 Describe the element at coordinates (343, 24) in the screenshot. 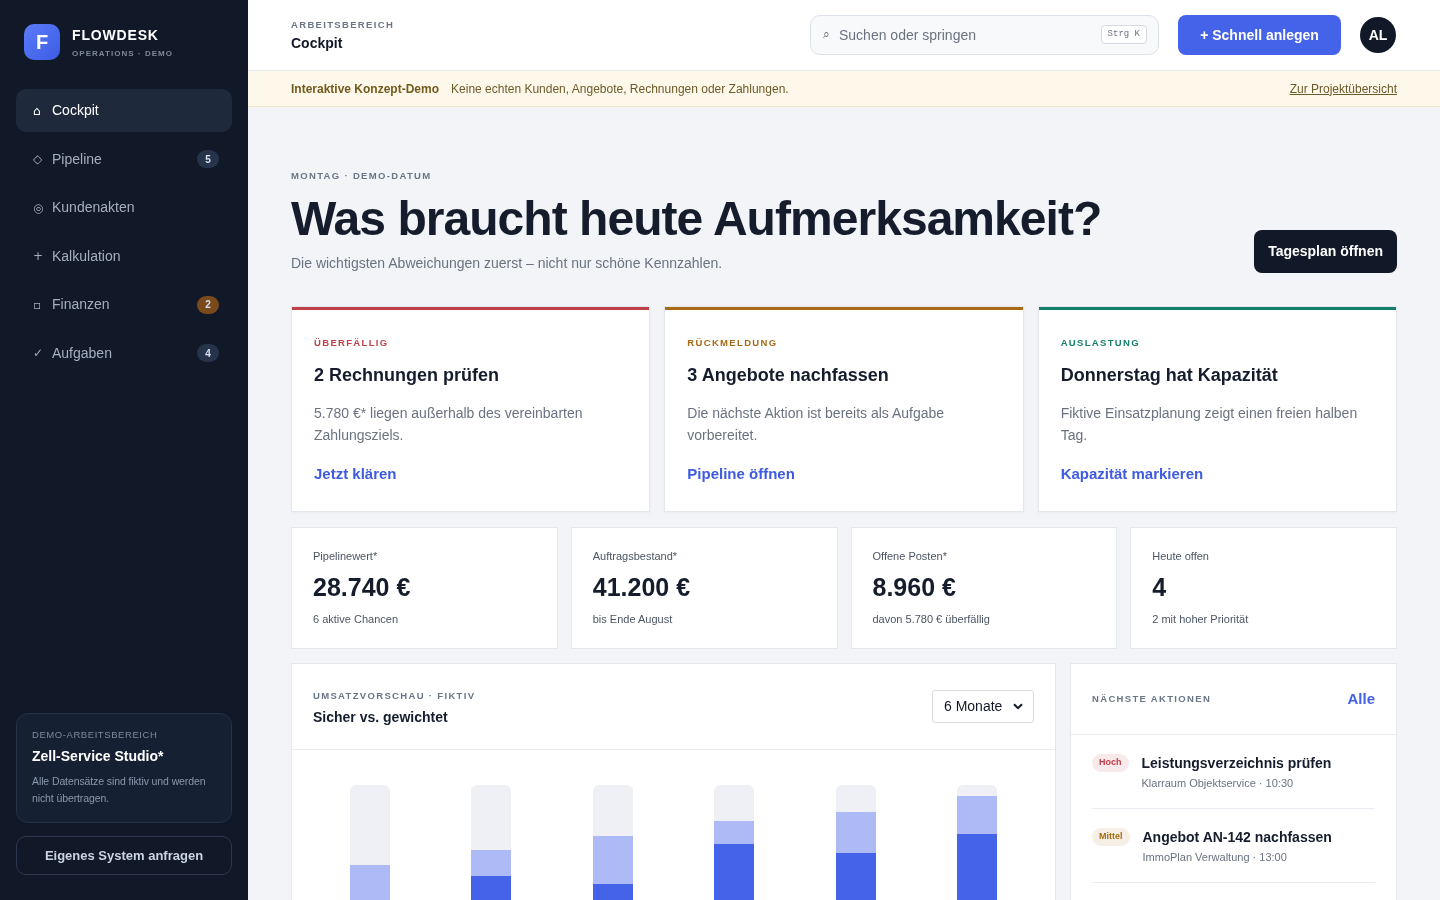

I see `header-kicker: ARBEITSBEREICH` at that location.